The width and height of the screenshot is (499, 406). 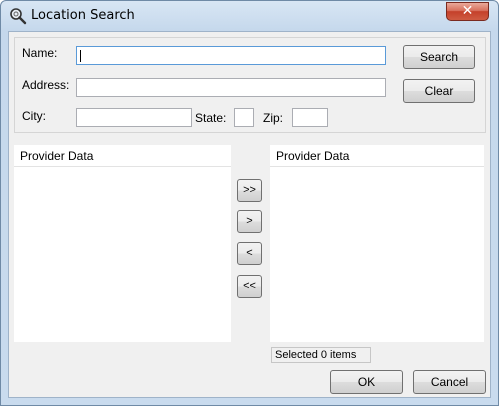 I want to click on remove-all-button: <<, so click(x=249, y=286).